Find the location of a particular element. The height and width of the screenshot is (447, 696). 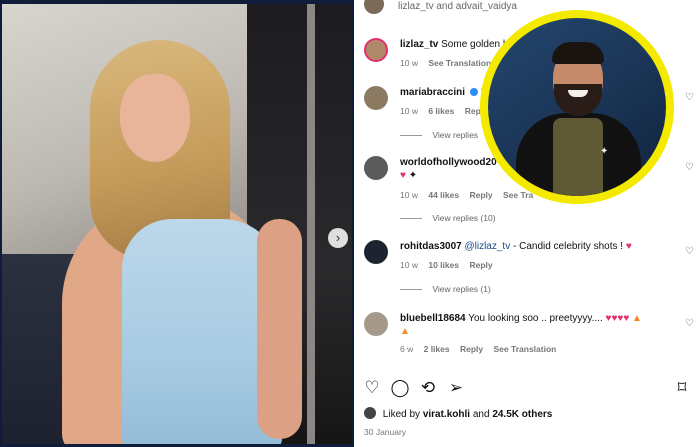

likes-conjunction: and is located at coordinates (481, 414).